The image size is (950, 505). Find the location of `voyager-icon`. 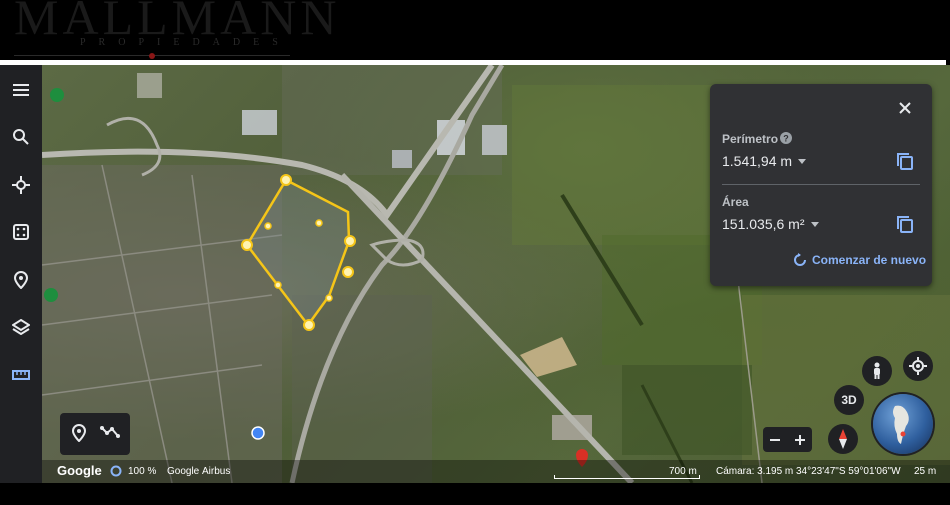

voyager-icon is located at coordinates (21, 185).